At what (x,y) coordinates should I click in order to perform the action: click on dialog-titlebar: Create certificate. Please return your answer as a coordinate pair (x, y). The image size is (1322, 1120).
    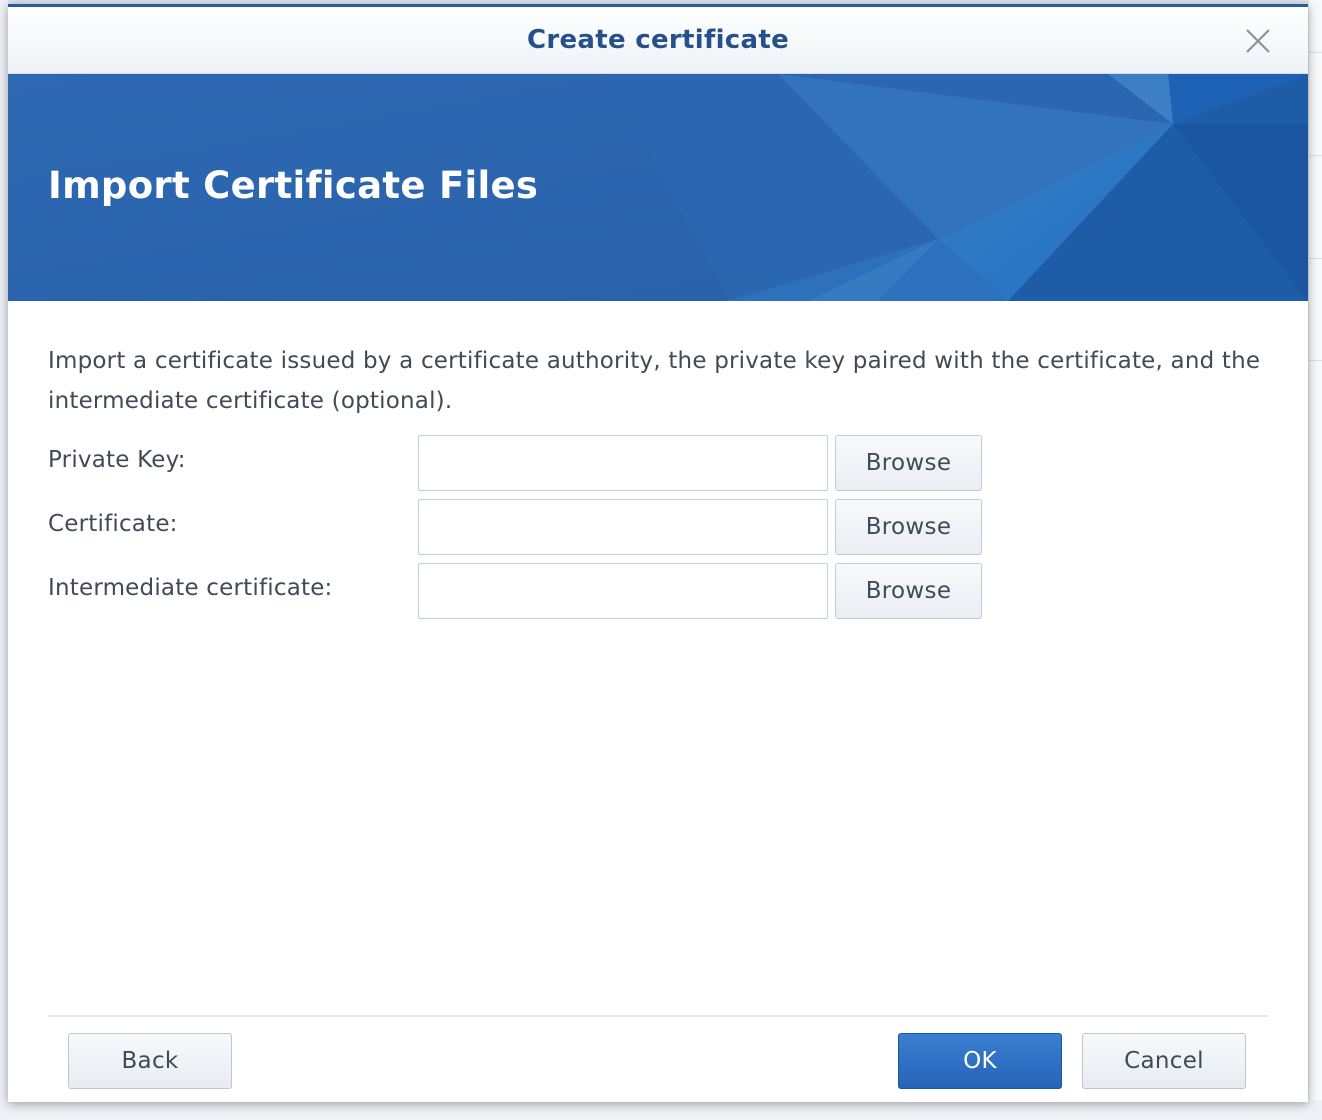
    Looking at the image, I should click on (658, 40).